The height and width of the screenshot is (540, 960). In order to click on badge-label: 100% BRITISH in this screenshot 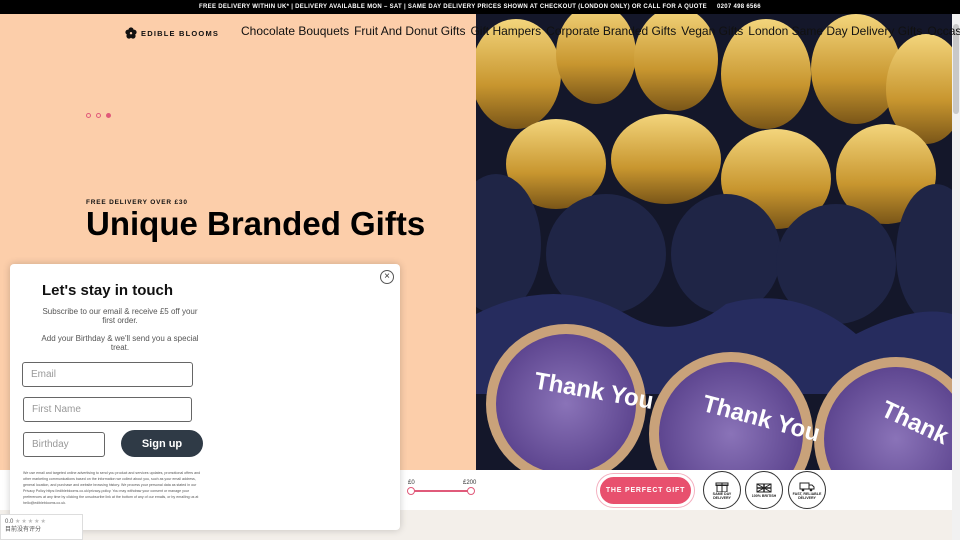, I will do `click(764, 496)`.